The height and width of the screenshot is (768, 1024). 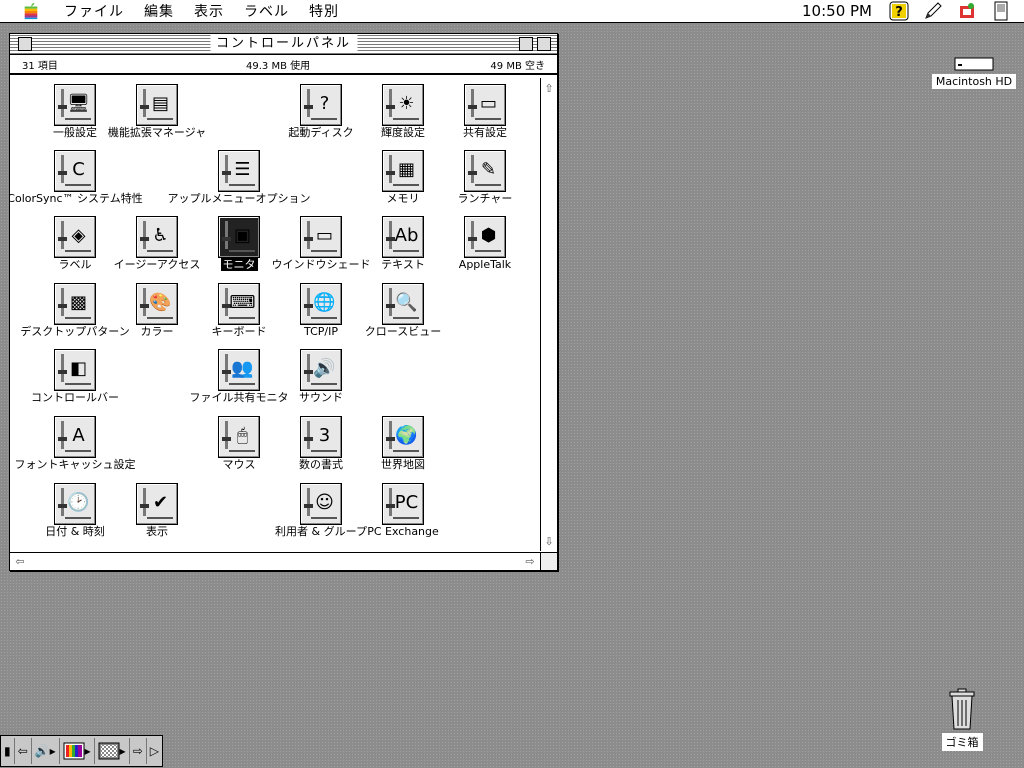 I want to click on views-icon: ✔, so click(x=157, y=504).